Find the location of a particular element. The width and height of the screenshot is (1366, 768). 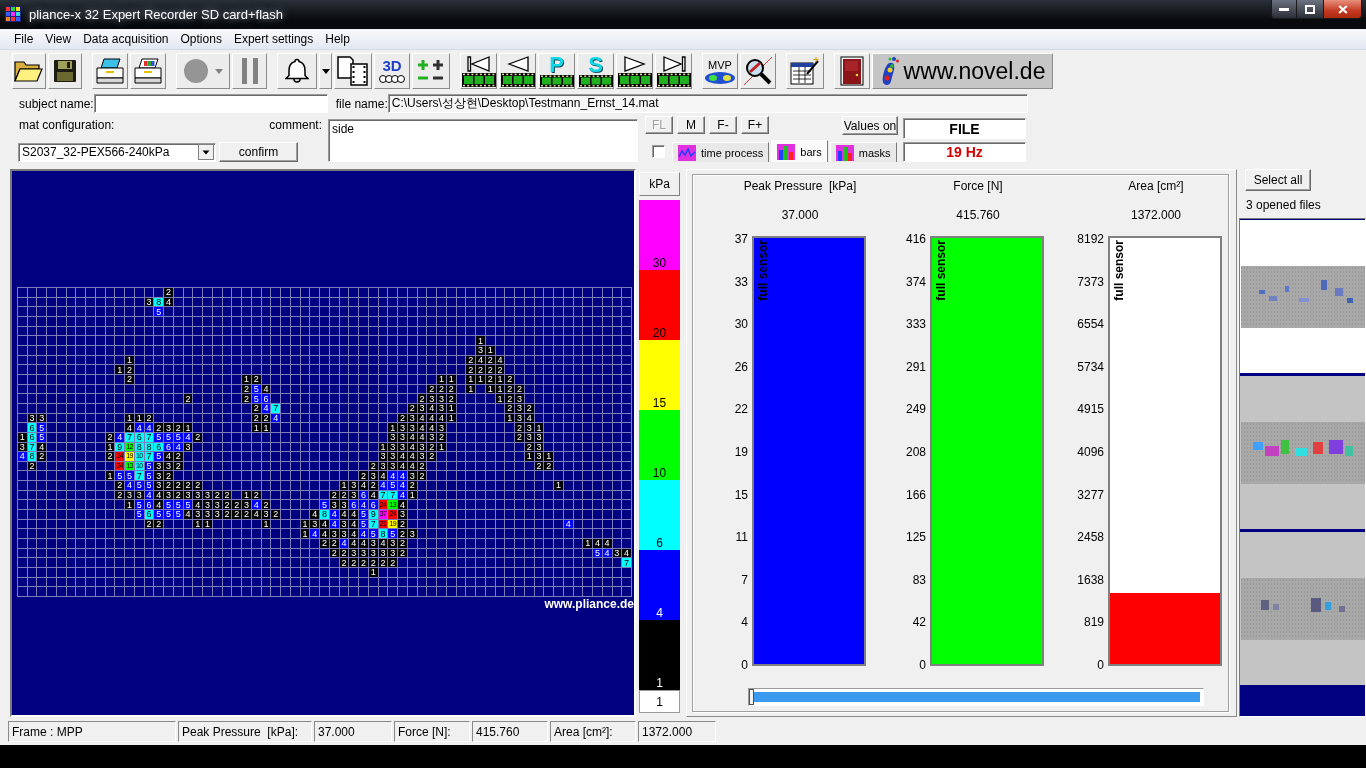

slider-thumb is located at coordinates (751, 697).